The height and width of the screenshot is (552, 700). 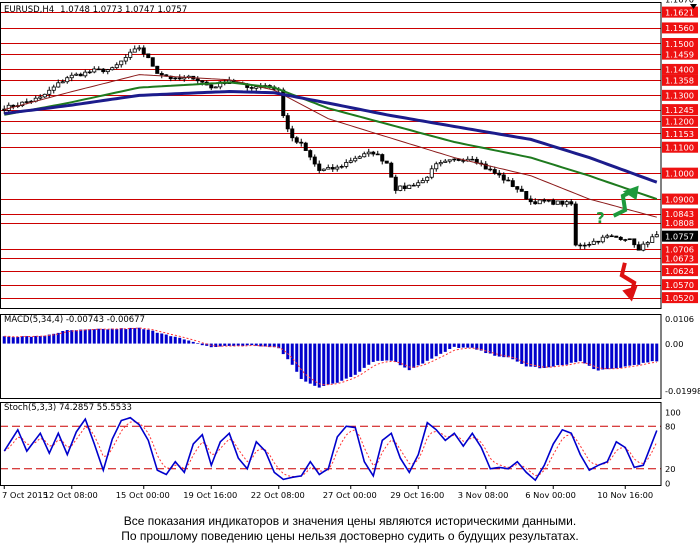 What do you see at coordinates (330, 449) in the screenshot?
I see `stoch-main-line` at bounding box center [330, 449].